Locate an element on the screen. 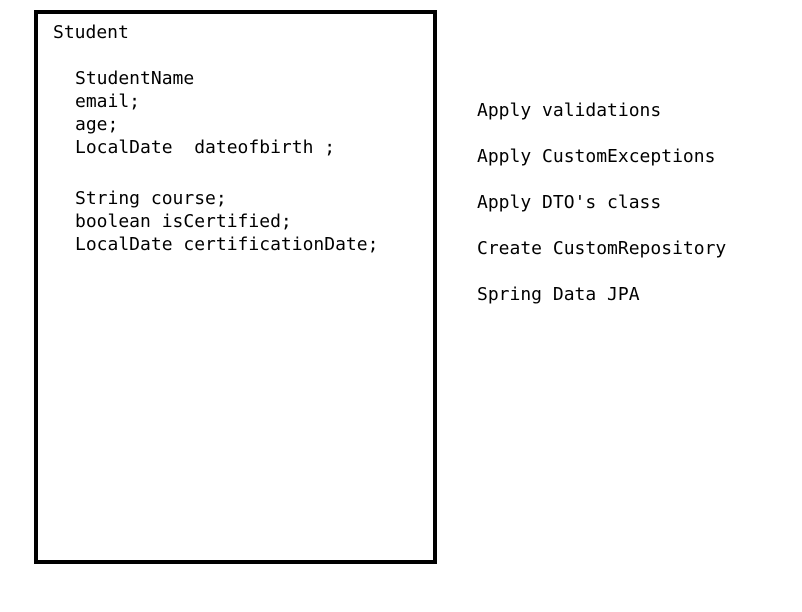  note-spring-data-jpa: Spring Data JPA is located at coordinates (558, 294).